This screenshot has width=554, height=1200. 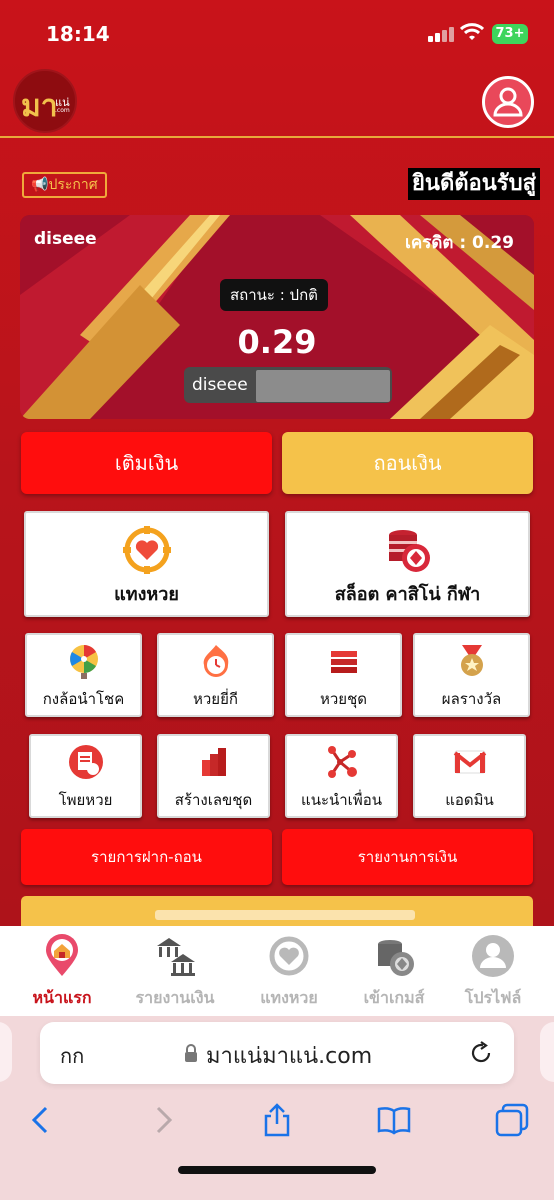 What do you see at coordinates (277, 33) in the screenshot?
I see `status-bar: 18:14 73+` at bounding box center [277, 33].